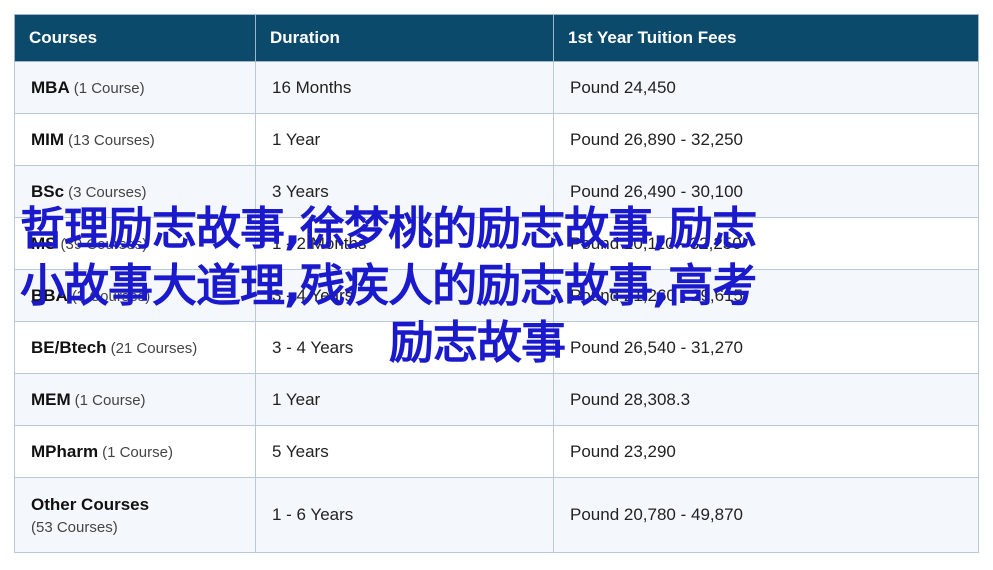 Image resolution: width=993 pixels, height=570 pixels. I want to click on fee-cell: Pound 20,110 - 32,250, so click(766, 243).